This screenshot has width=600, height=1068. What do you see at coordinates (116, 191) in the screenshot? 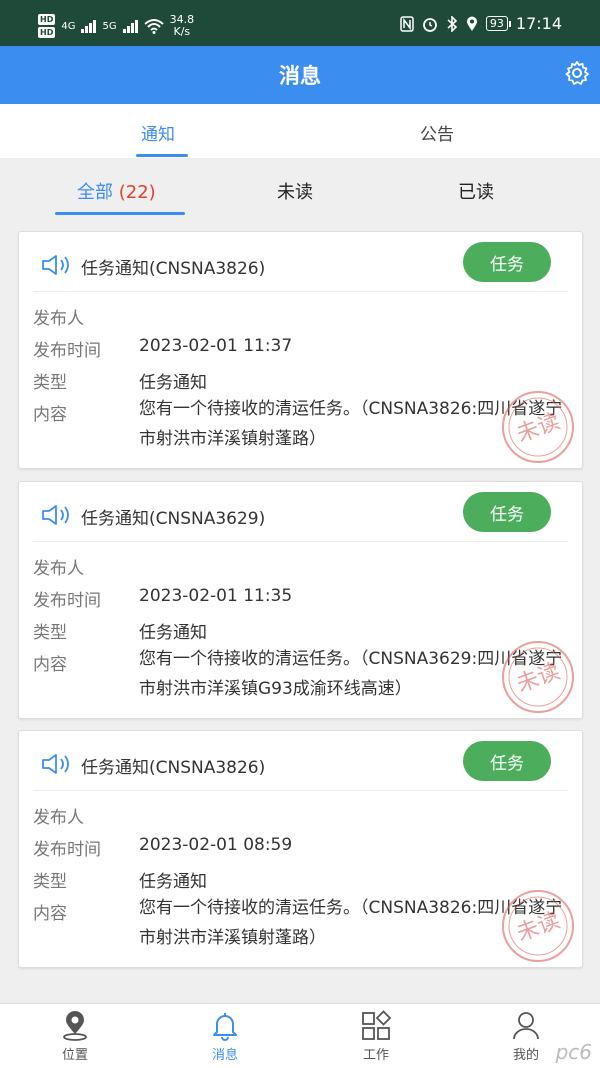
I see `filter-all: 全部 (22)` at bounding box center [116, 191].